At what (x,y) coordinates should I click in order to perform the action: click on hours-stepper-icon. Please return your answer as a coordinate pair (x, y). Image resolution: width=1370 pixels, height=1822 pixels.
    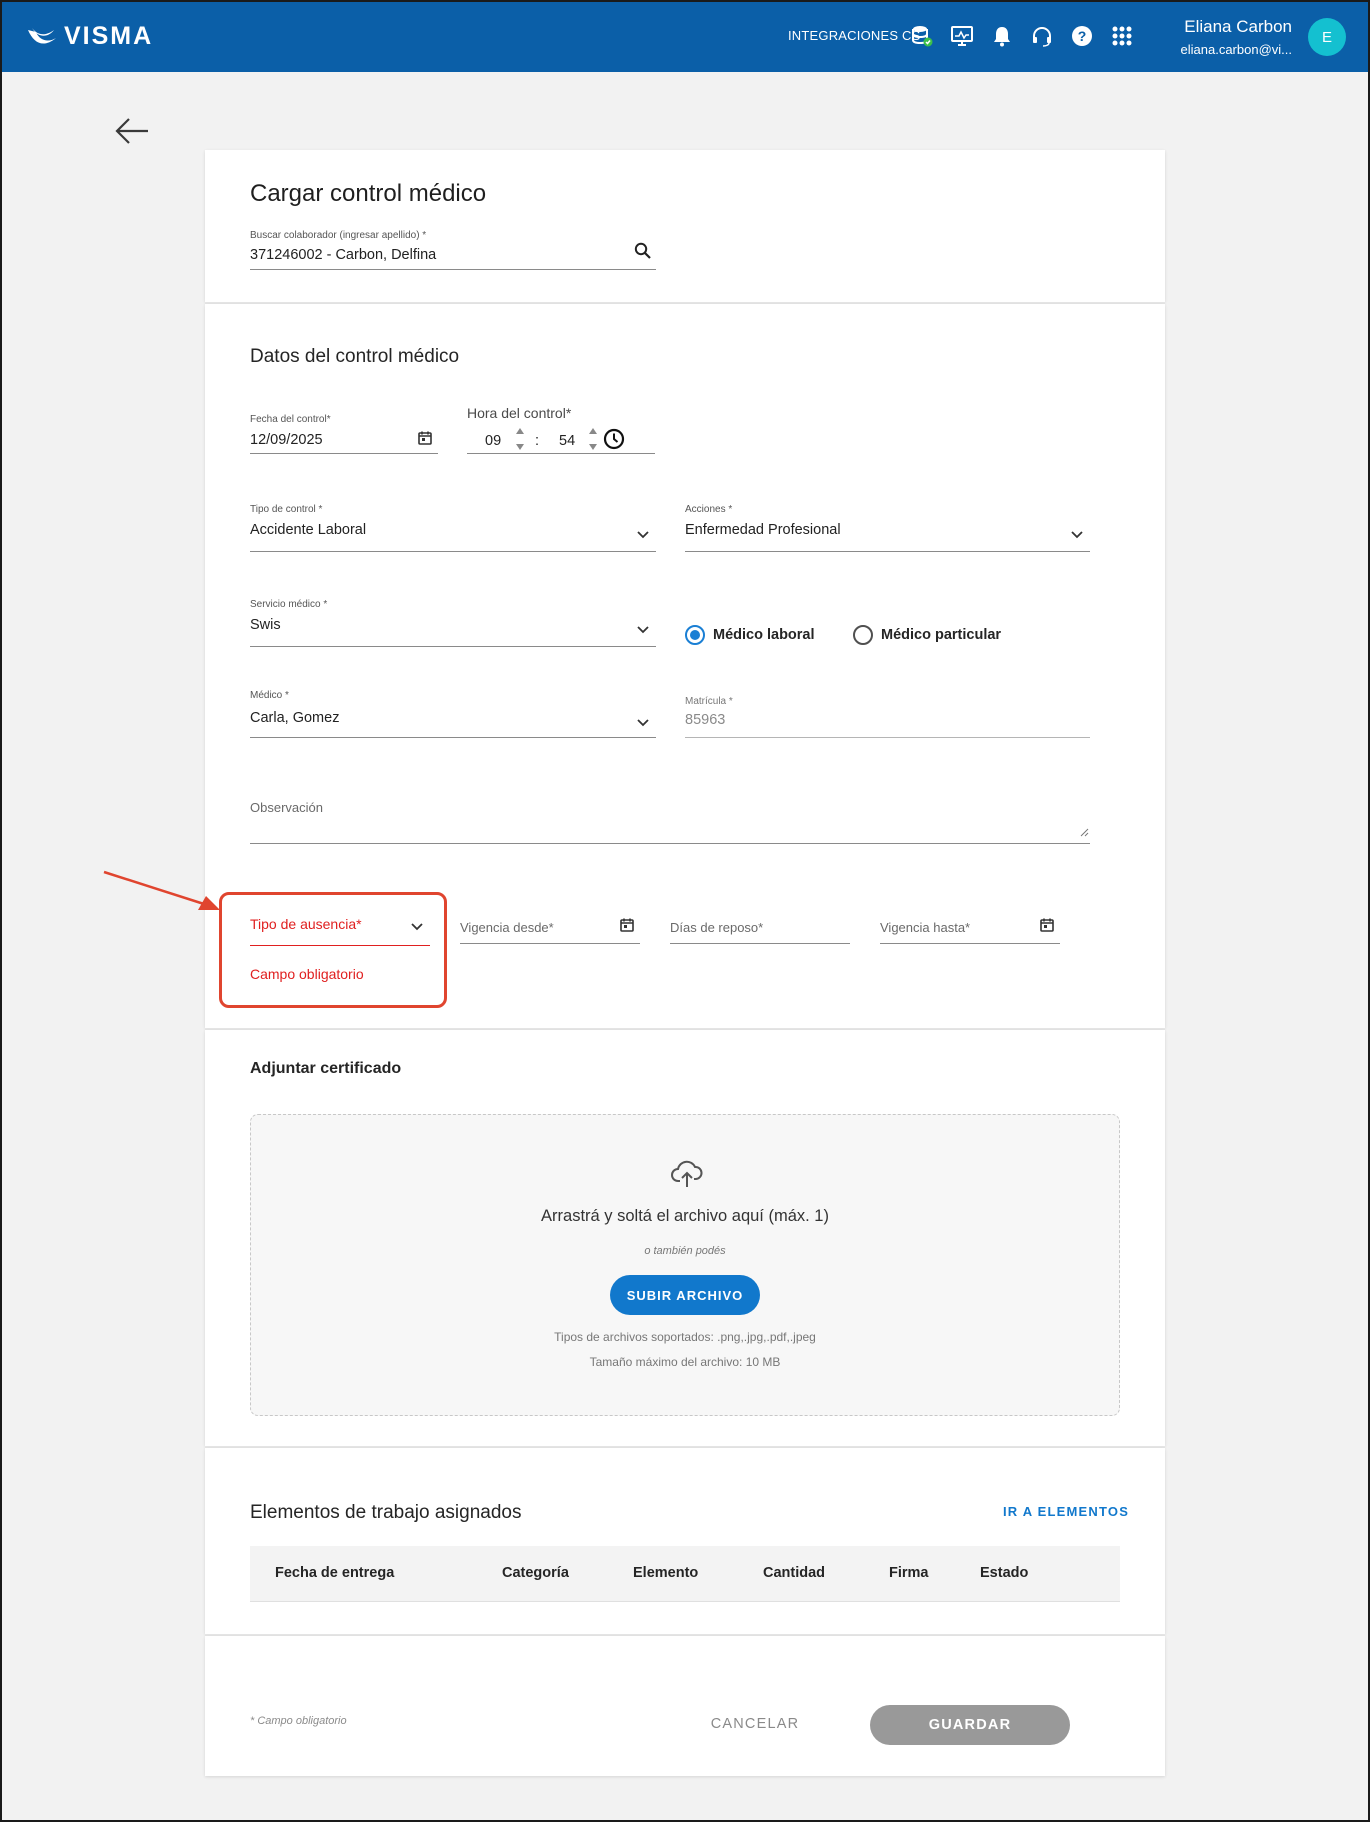
    Looking at the image, I should click on (520, 441).